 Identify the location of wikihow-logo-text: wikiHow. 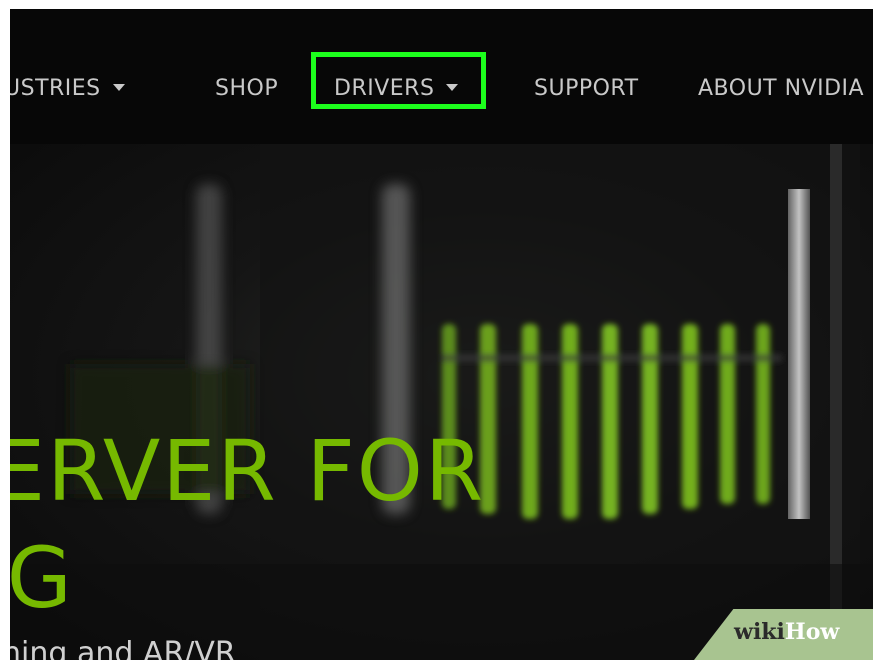
(786, 632).